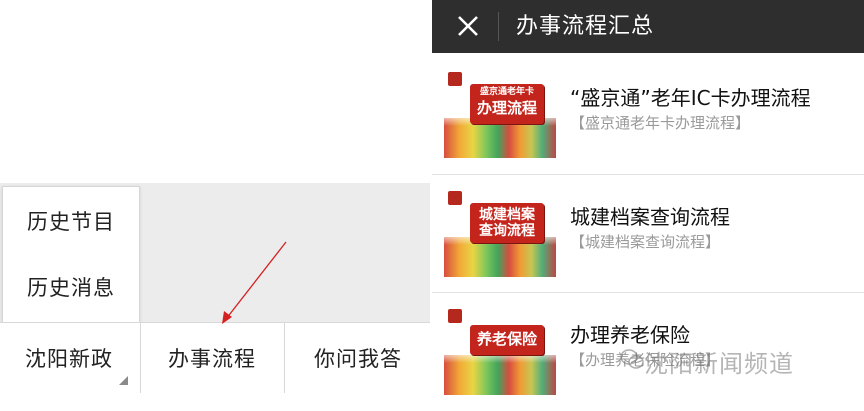  I want to click on article-thumbnail: 盛京通老年卡 办理流程, so click(500, 113).